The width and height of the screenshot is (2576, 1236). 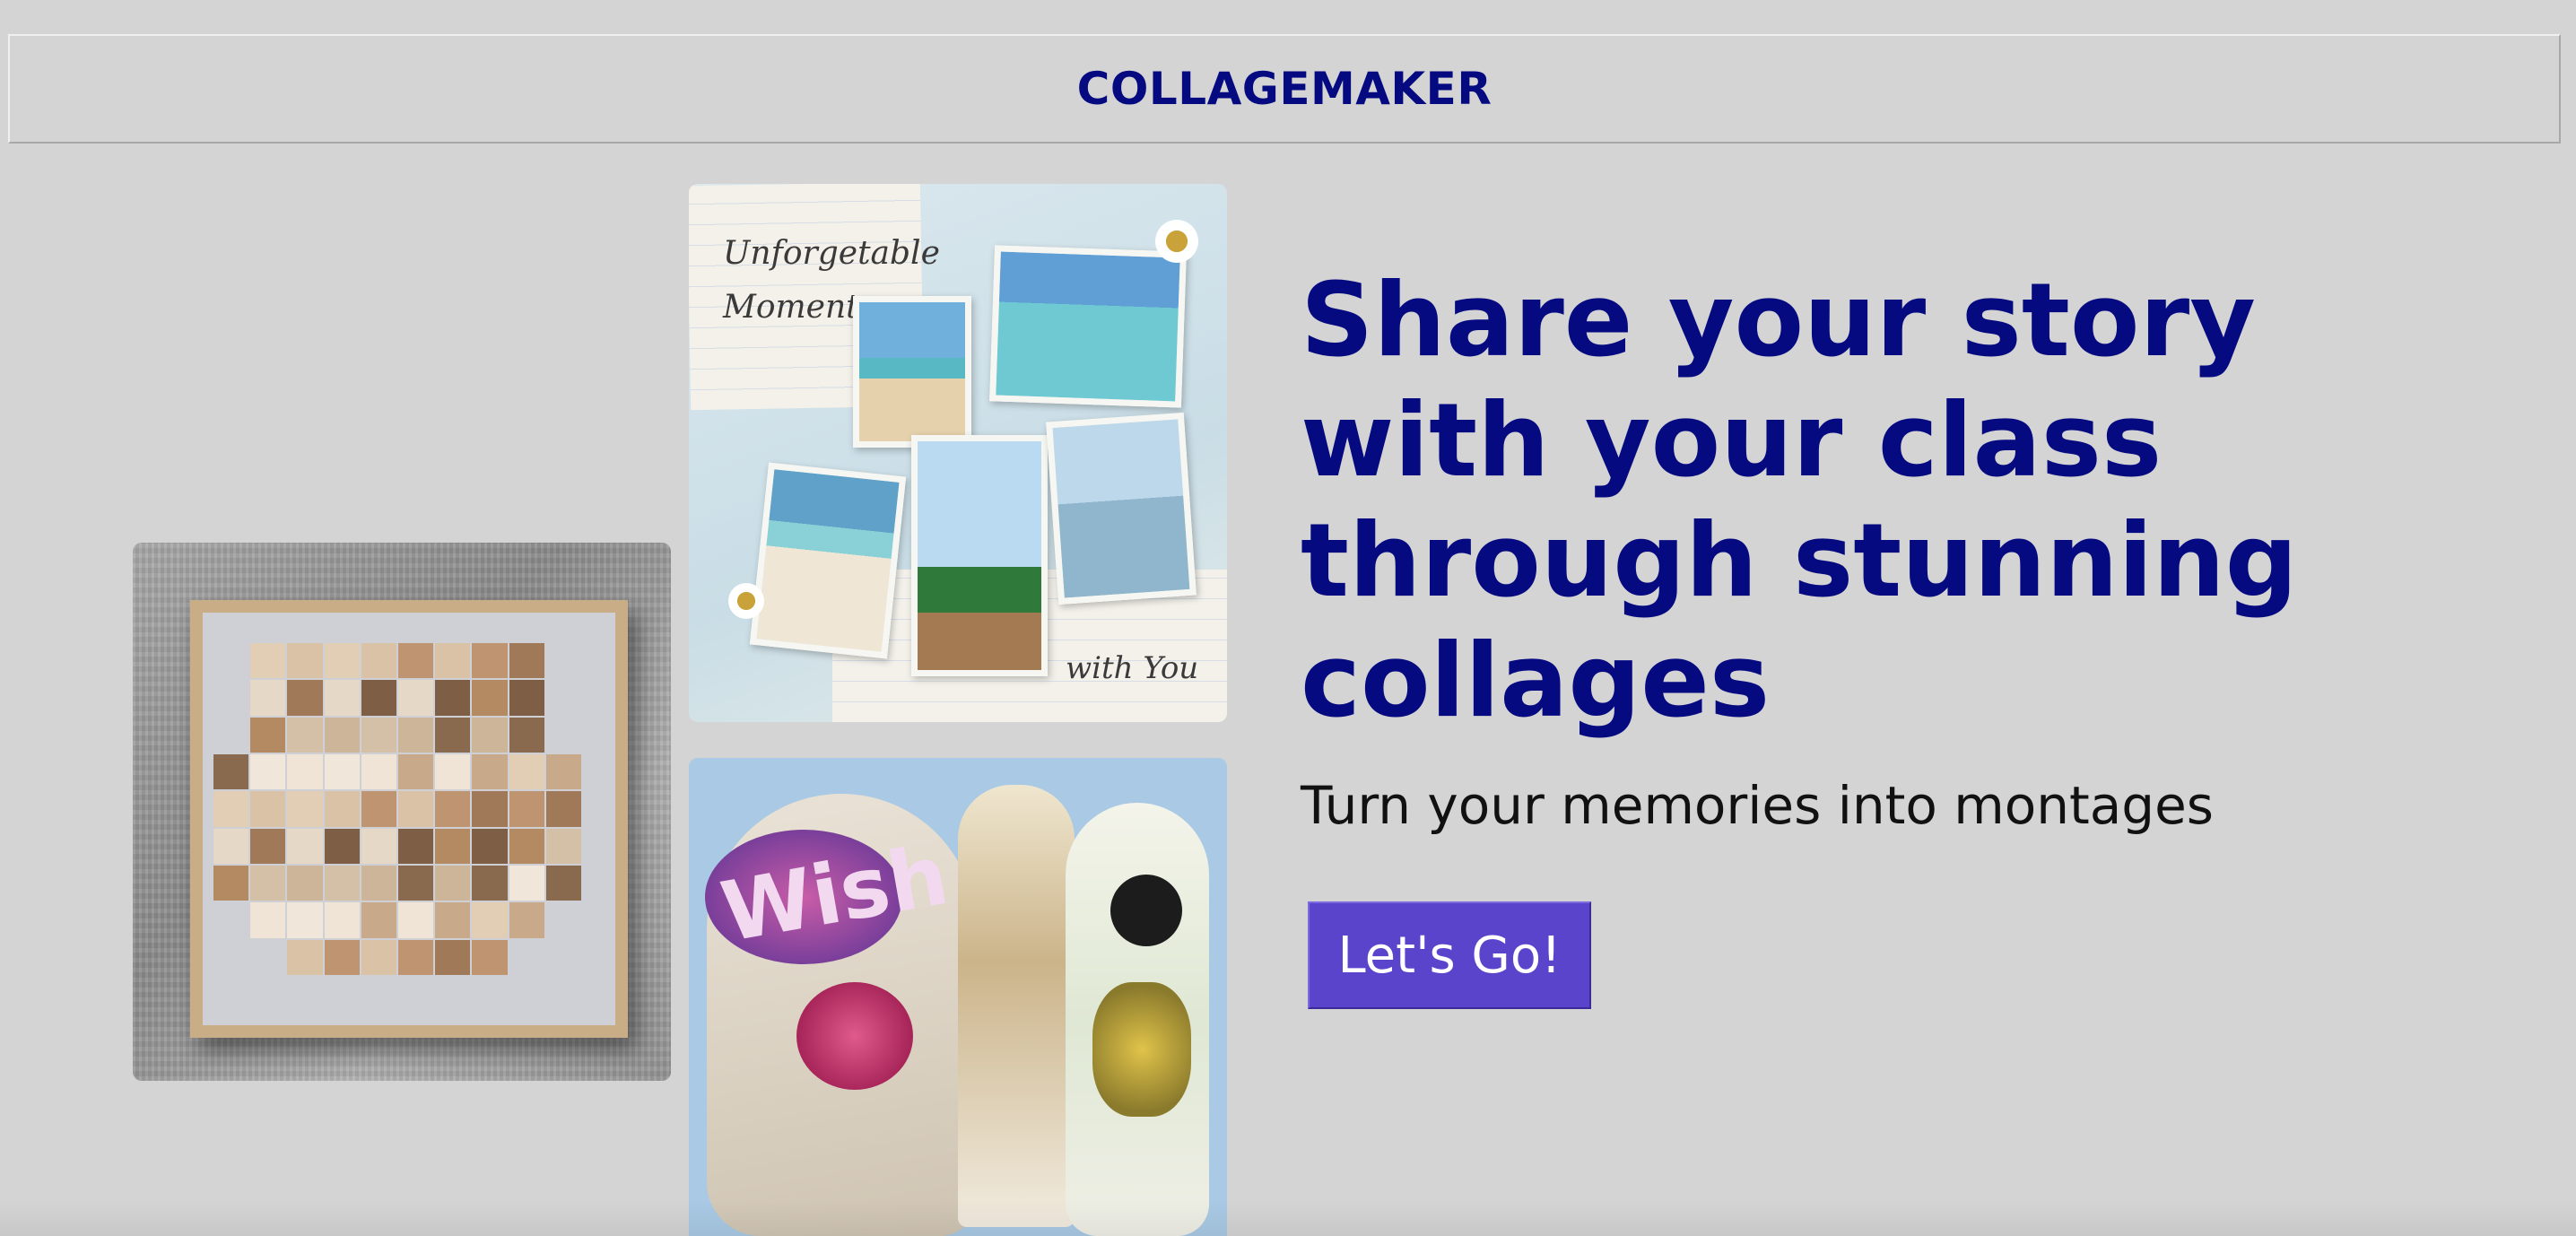 I want to click on birdcage-collage-strip, so click(x=1016, y=1006).